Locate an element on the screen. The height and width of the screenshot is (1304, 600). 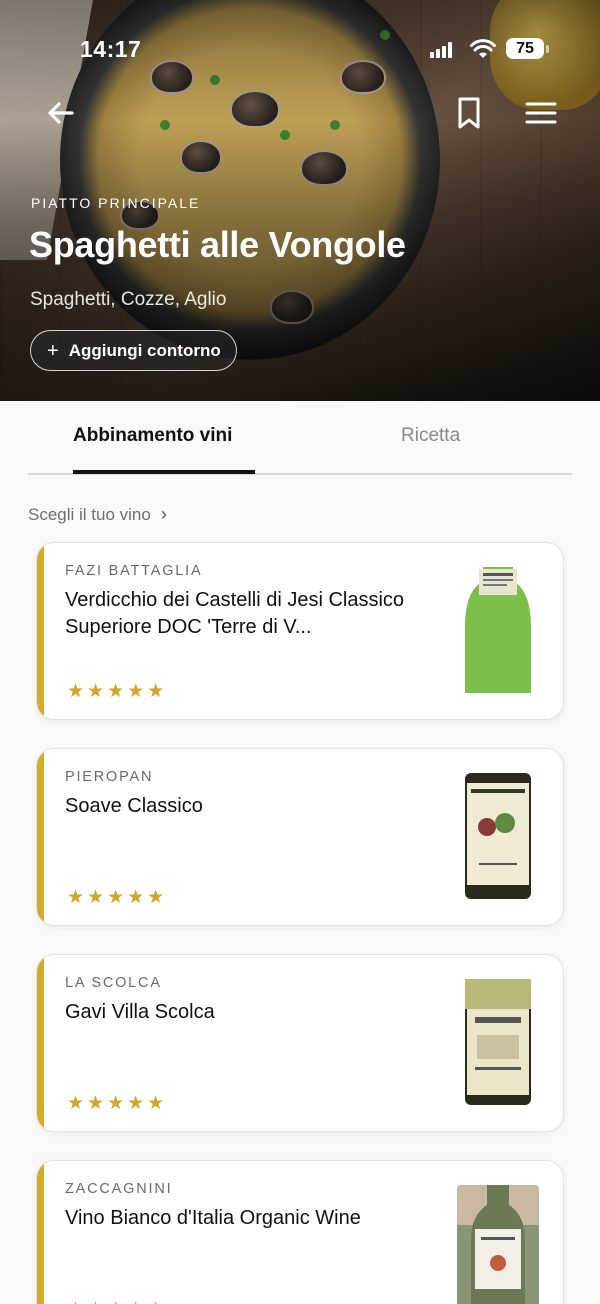
wine-producer: PIEROPAN is located at coordinates (109, 777).